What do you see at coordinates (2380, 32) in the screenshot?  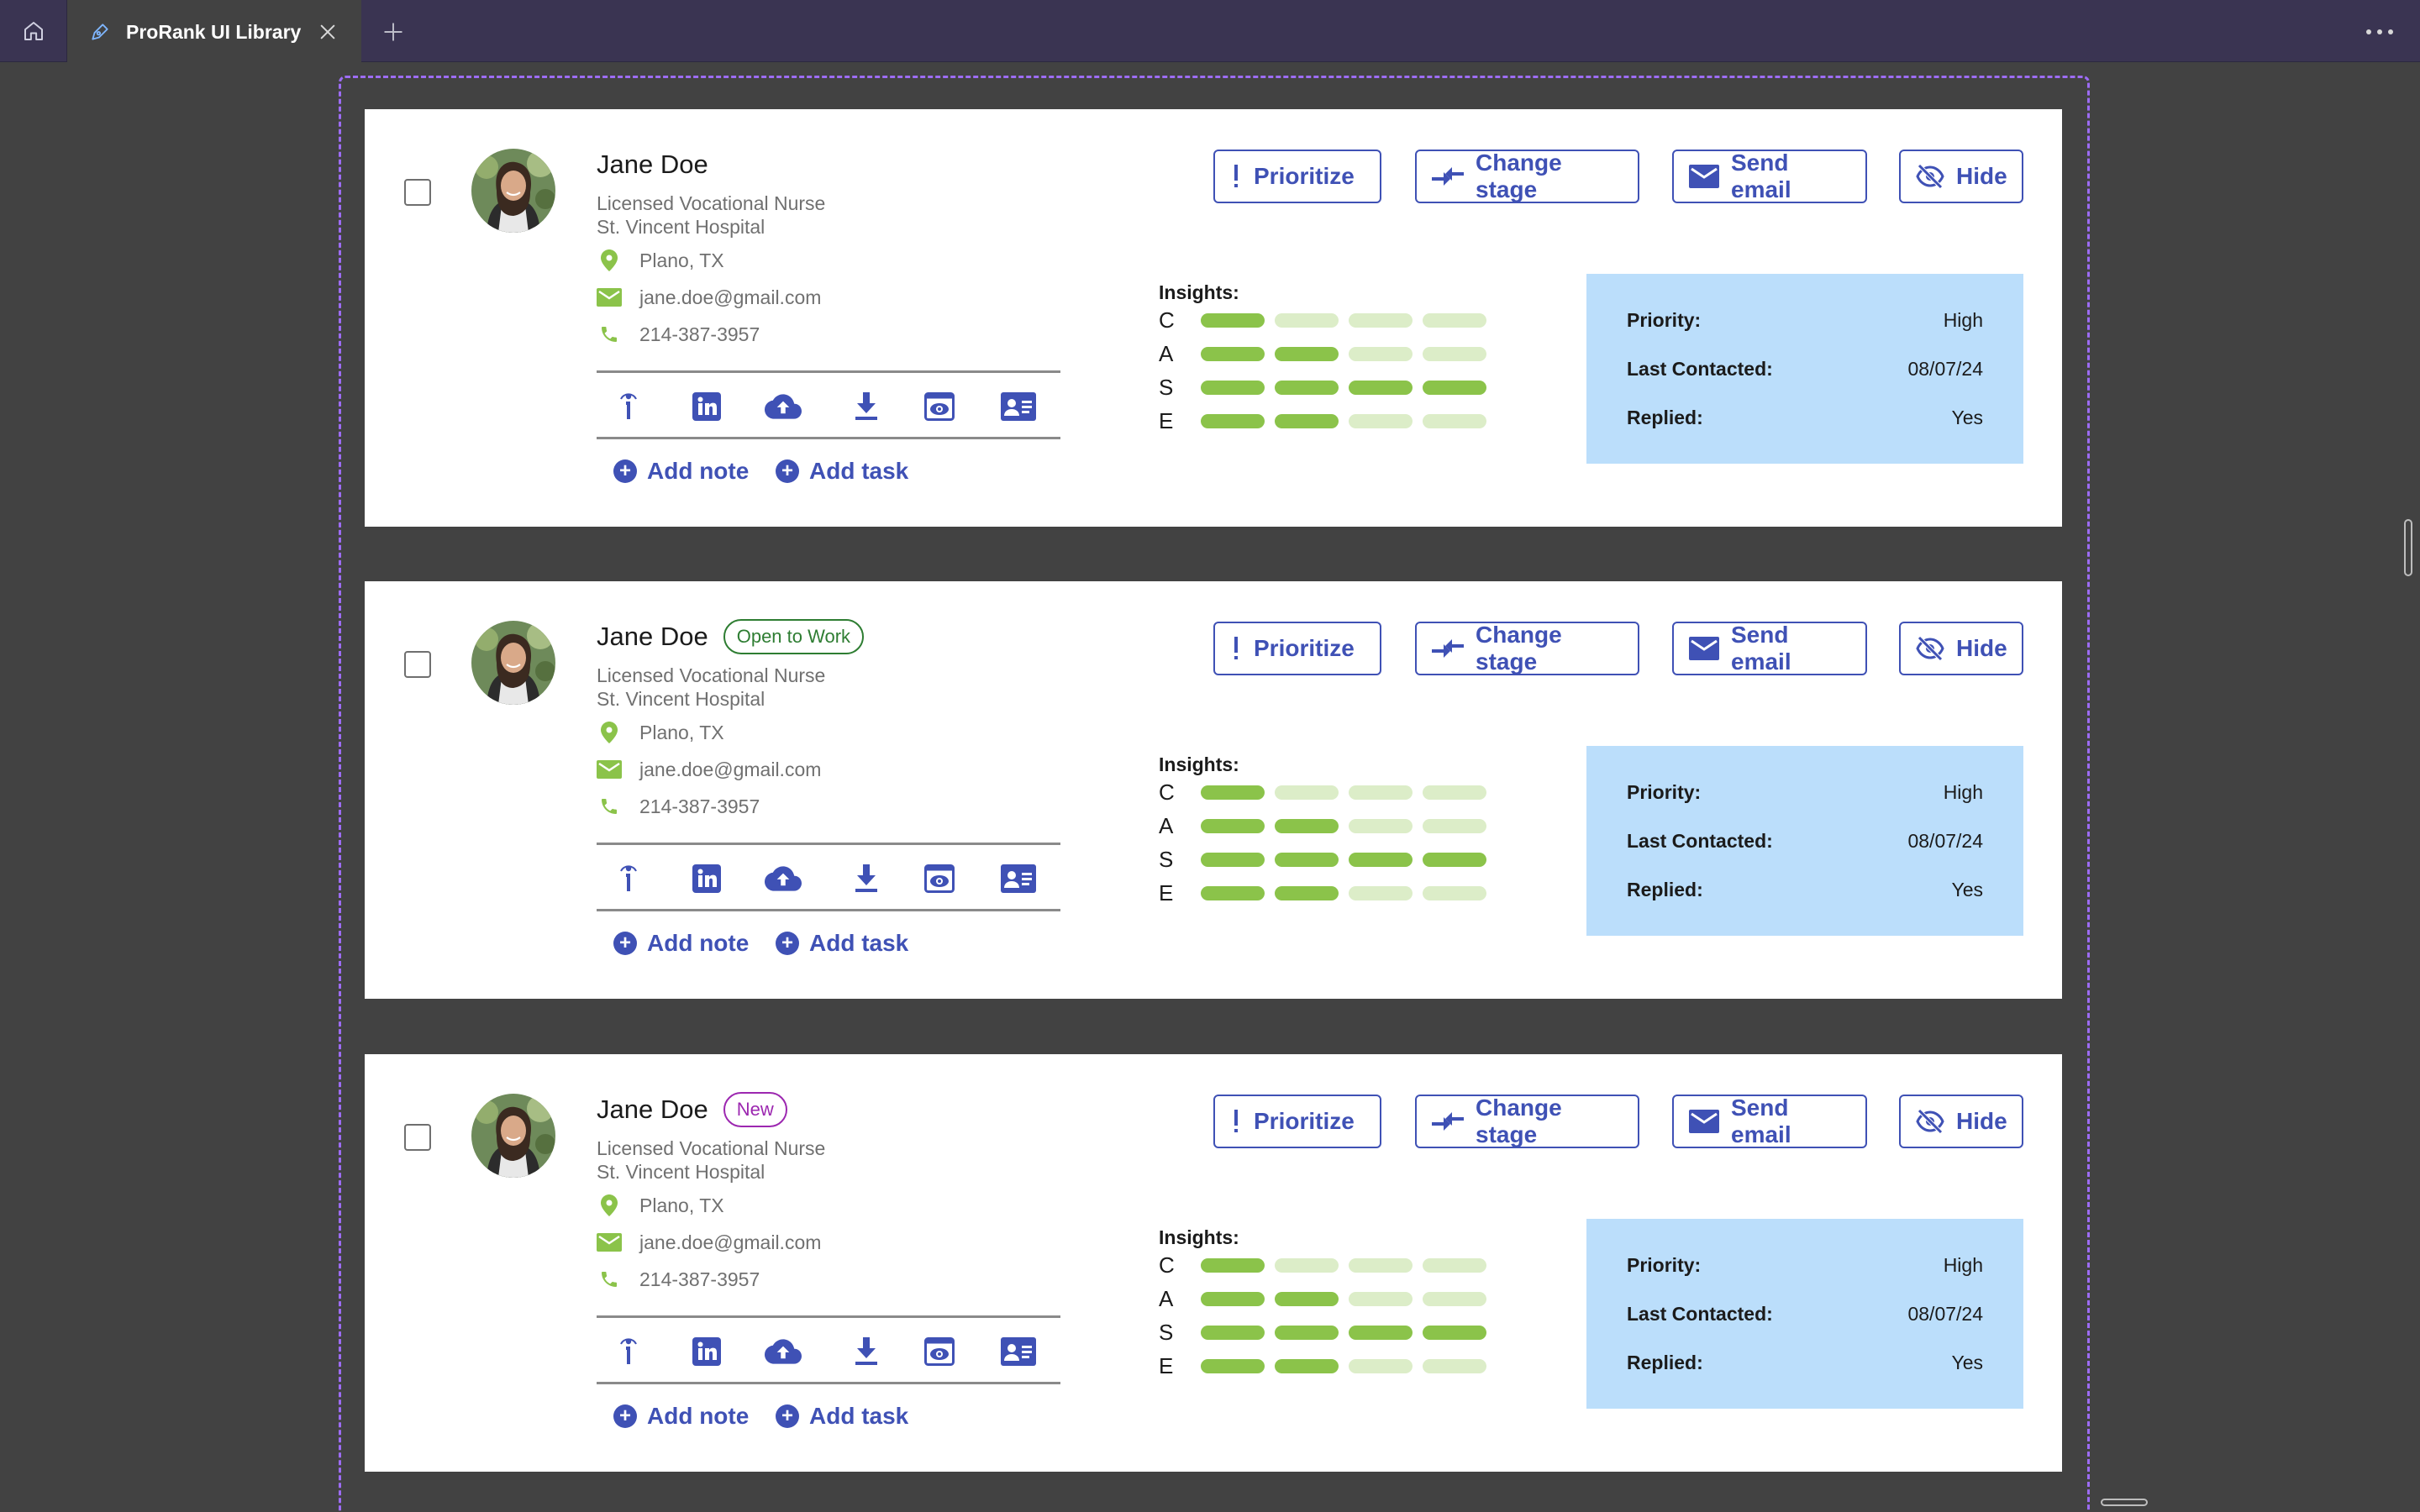 I see `more-options-button` at bounding box center [2380, 32].